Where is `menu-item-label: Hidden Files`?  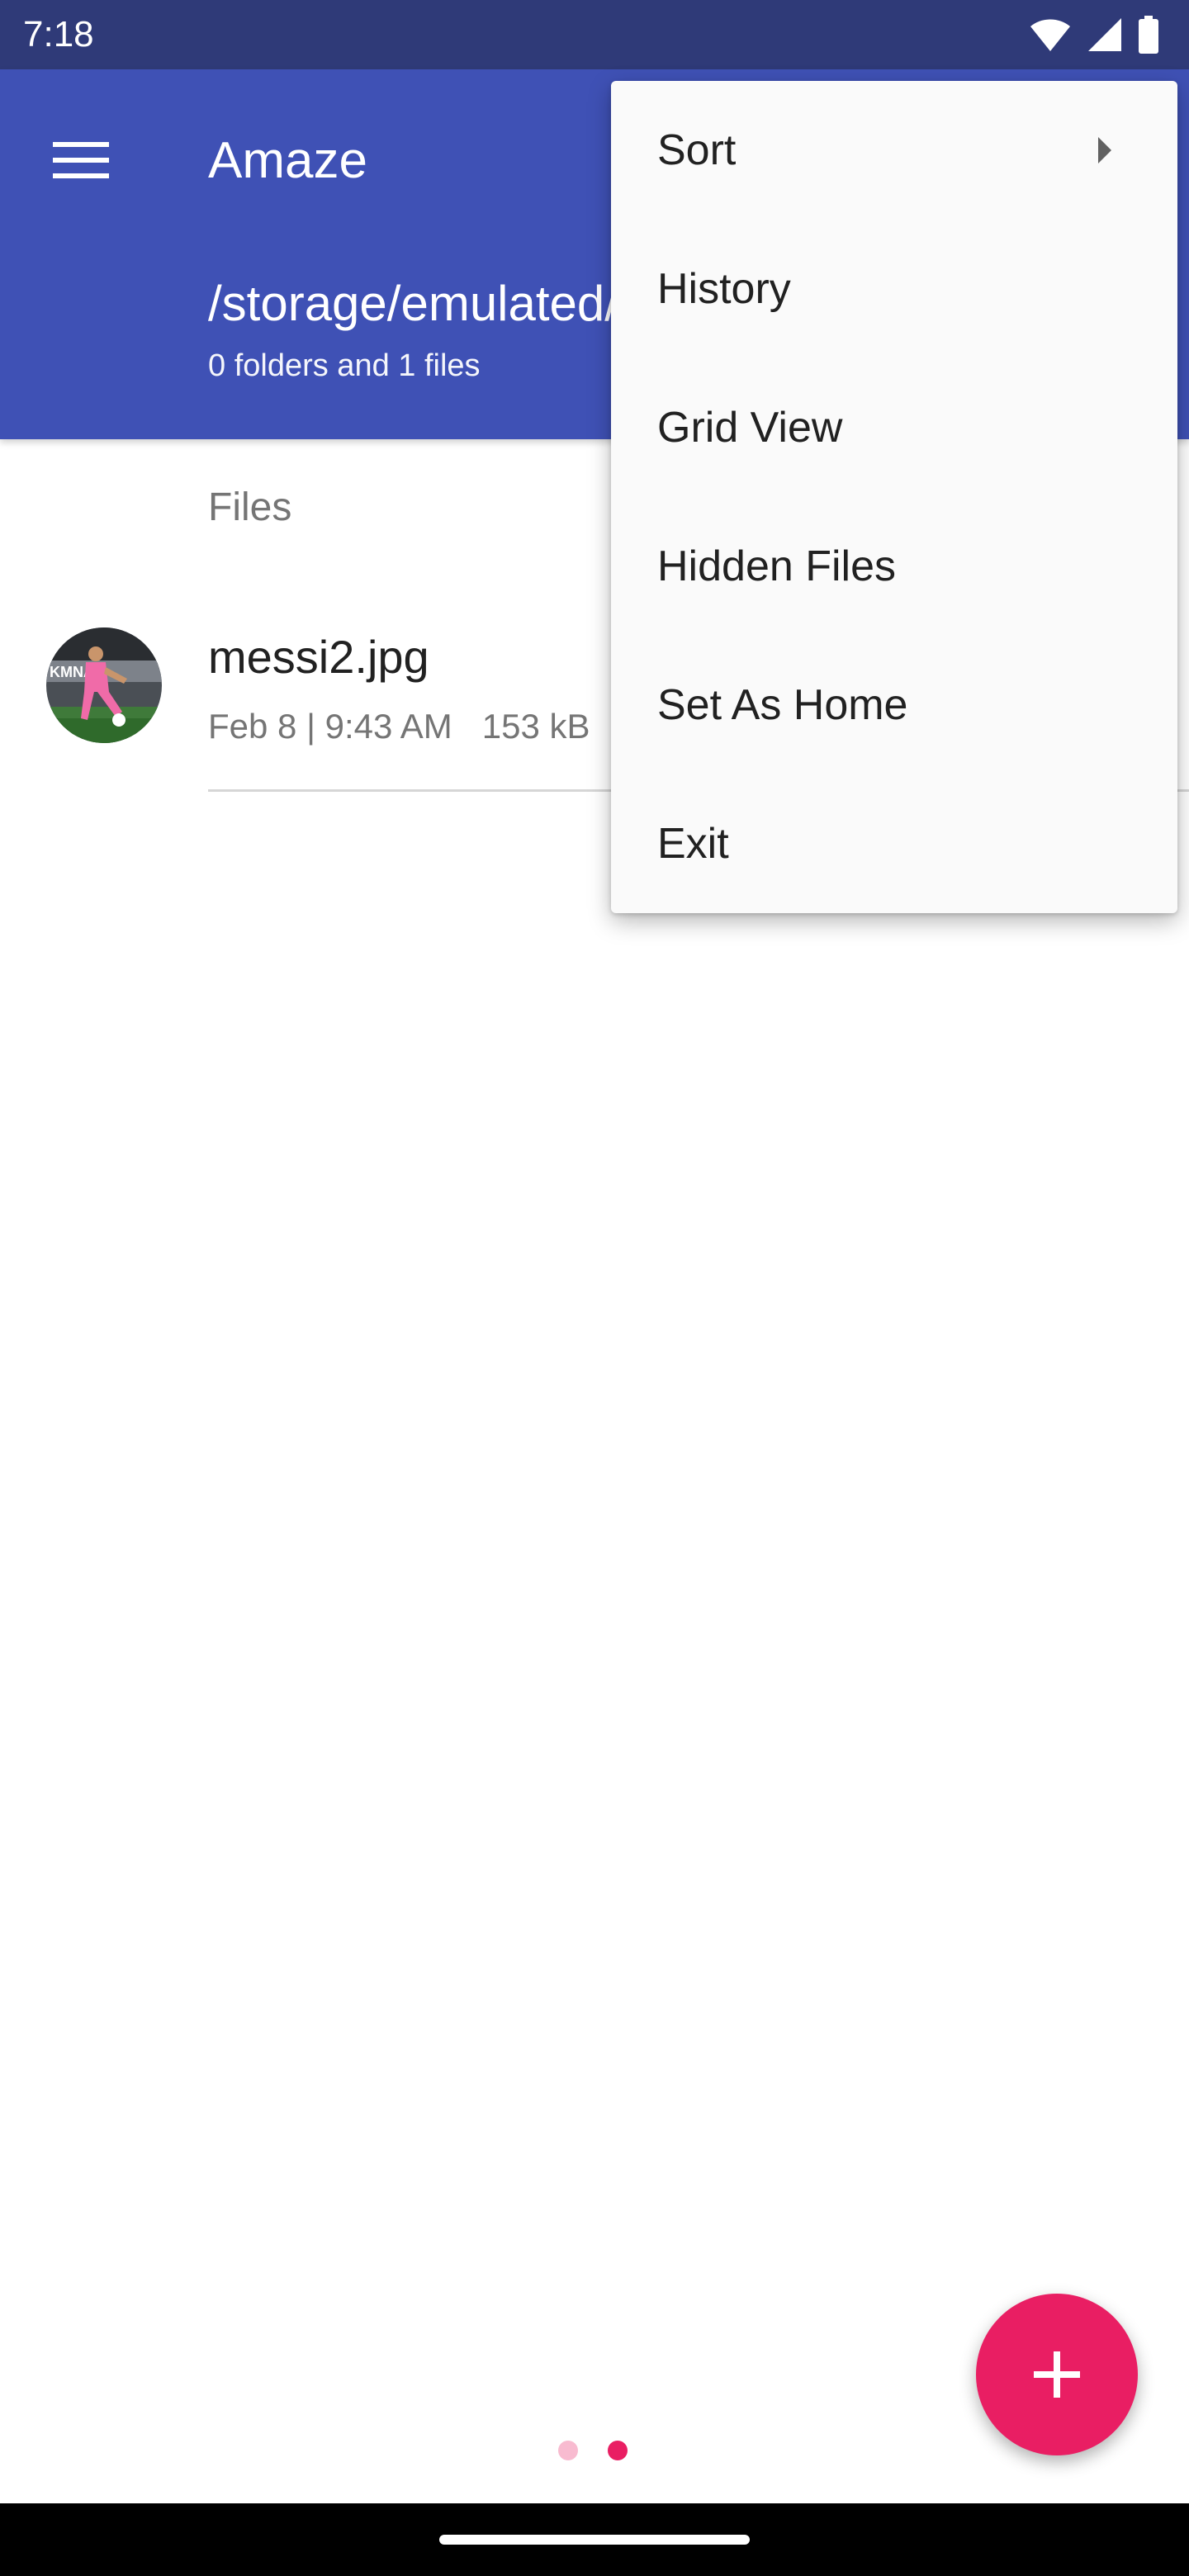 menu-item-label: Hidden Files is located at coordinates (777, 566).